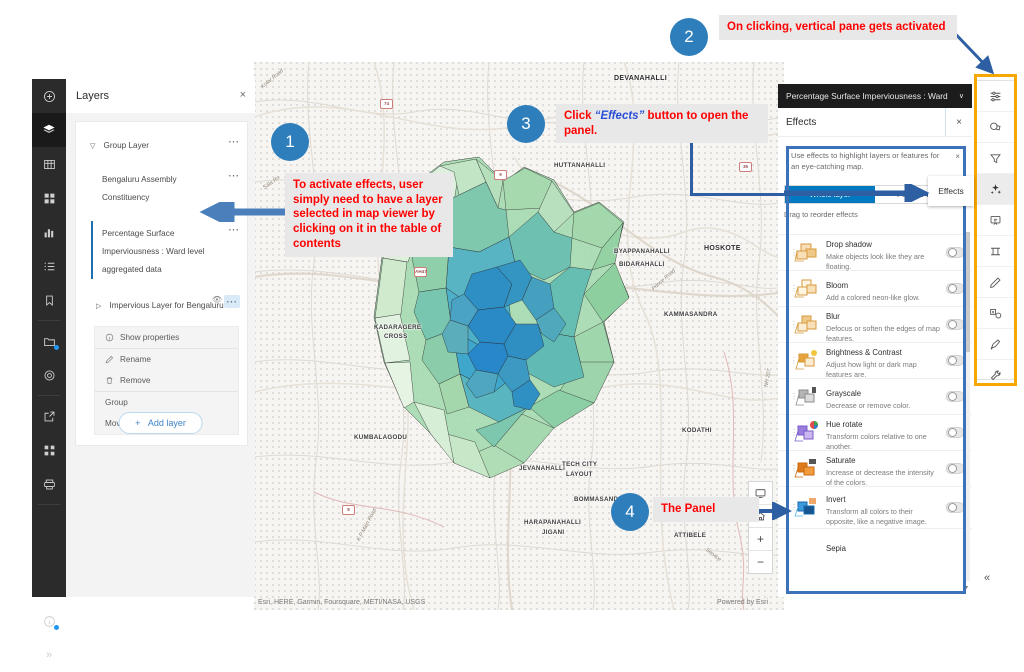 The width and height of the screenshot is (1024, 672). What do you see at coordinates (56, 627) in the screenshot?
I see `info-badge` at bounding box center [56, 627].